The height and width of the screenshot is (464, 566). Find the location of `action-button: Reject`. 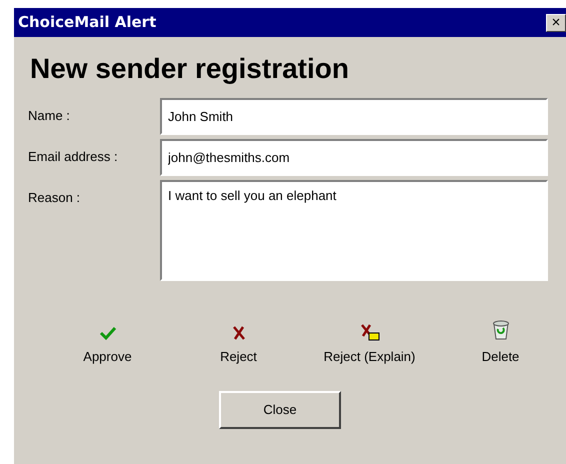

action-button: Reject is located at coordinates (238, 342).